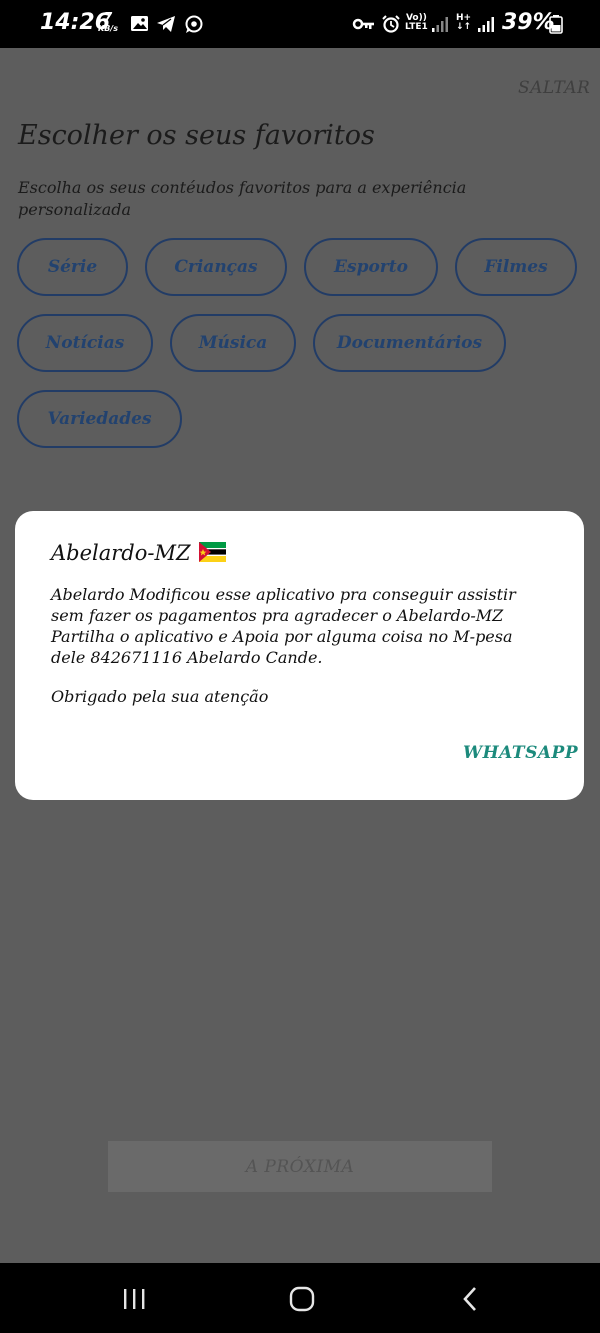 The width and height of the screenshot is (600, 1333). Describe the element at coordinates (391, 24) in the screenshot. I see `alarm-icon` at that location.